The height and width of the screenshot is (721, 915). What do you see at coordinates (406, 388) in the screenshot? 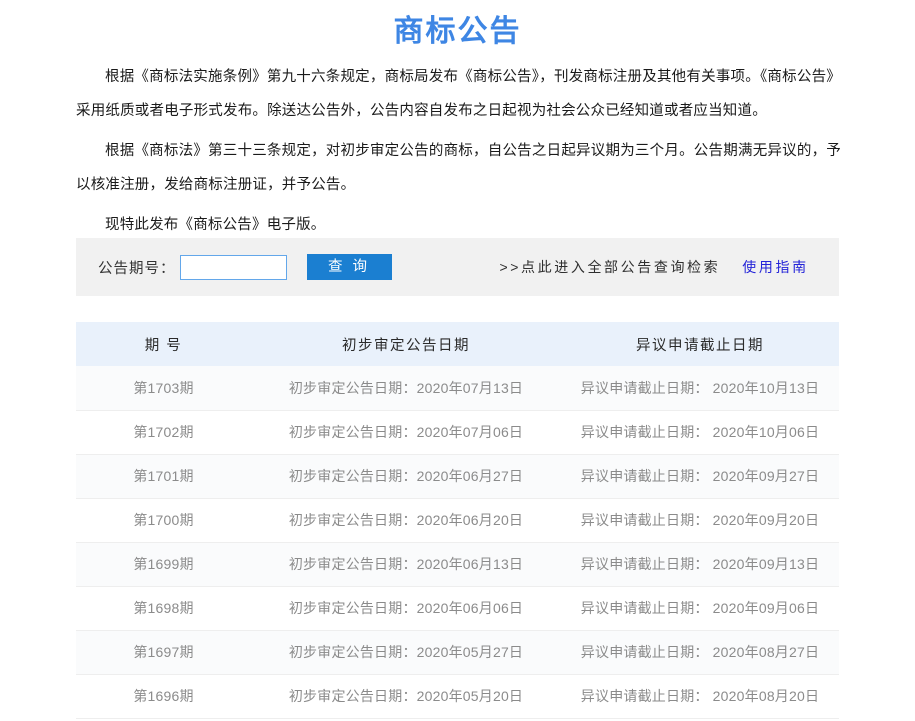
I see `cell-publish-date: 初步审定公告日期：2020年07月13日` at bounding box center [406, 388].